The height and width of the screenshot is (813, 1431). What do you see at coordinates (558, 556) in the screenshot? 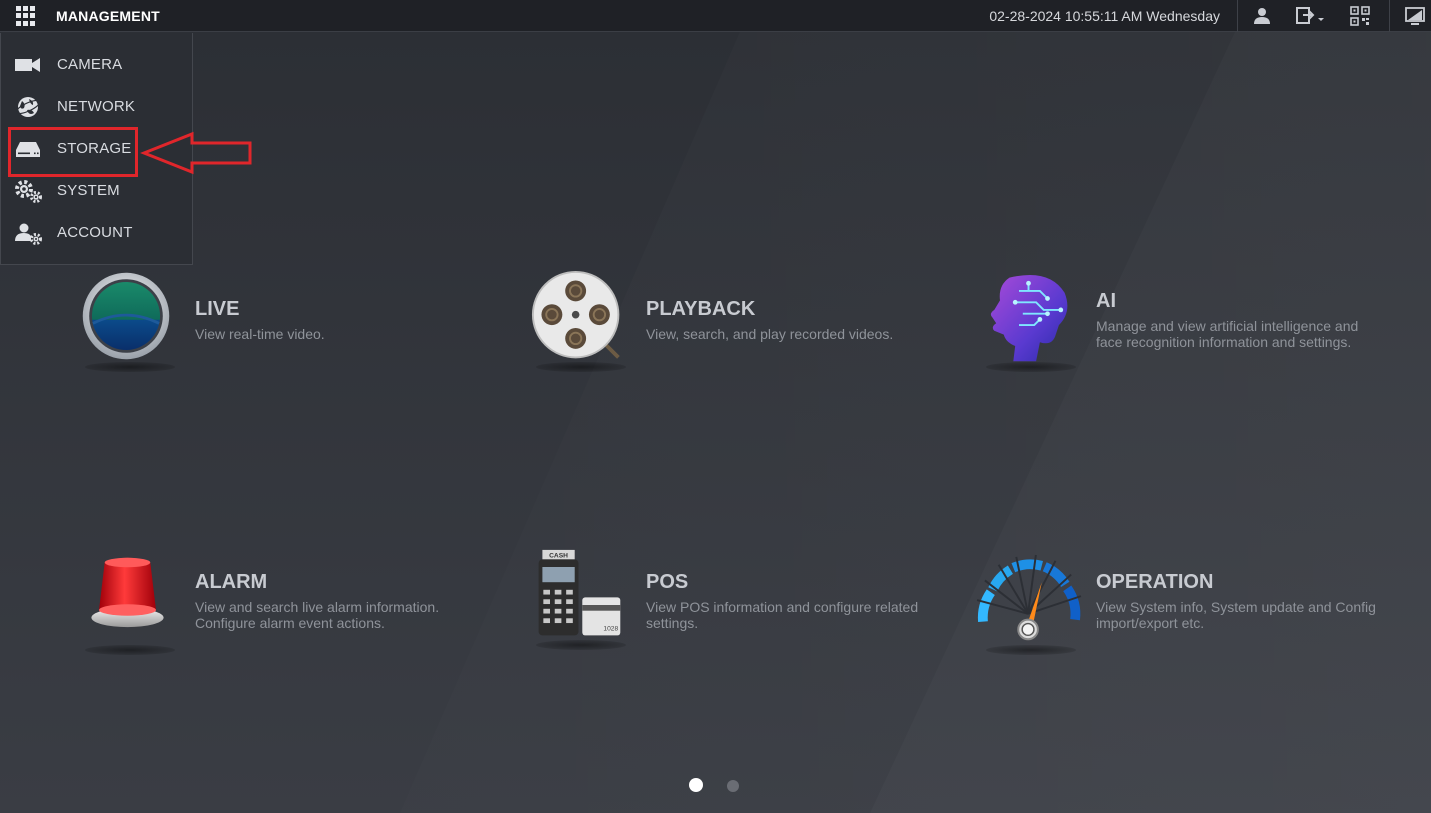
I see `pos-cash-label: CASH` at bounding box center [558, 556].